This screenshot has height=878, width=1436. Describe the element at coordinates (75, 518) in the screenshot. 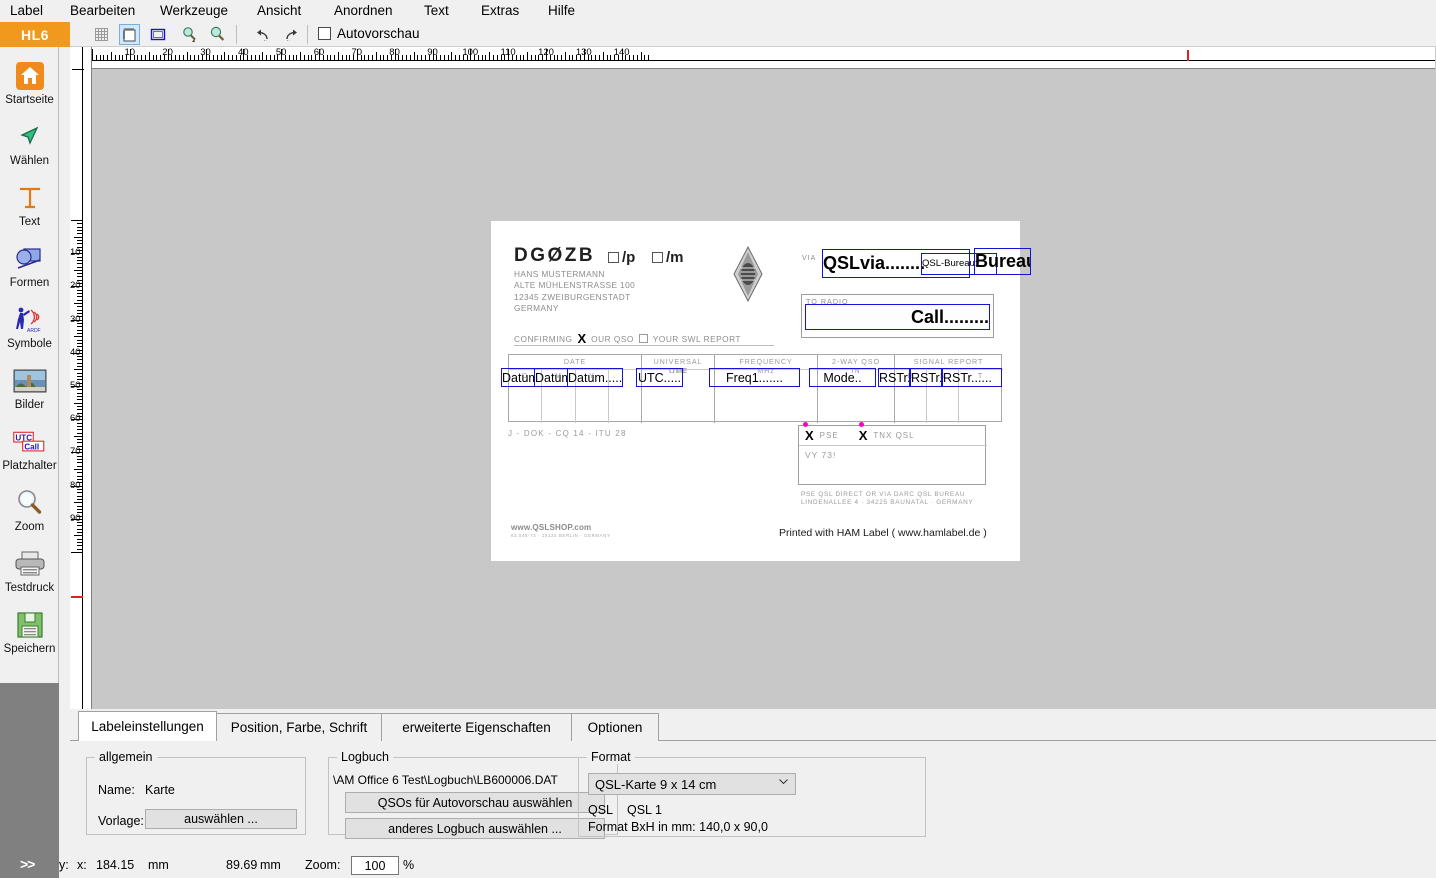

I see `ruler-label-v: 90` at that location.